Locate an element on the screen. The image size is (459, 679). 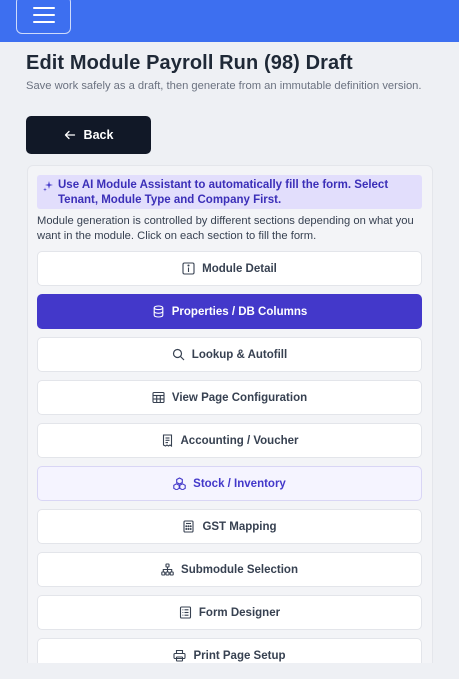
calculator-icon is located at coordinates (188, 526).